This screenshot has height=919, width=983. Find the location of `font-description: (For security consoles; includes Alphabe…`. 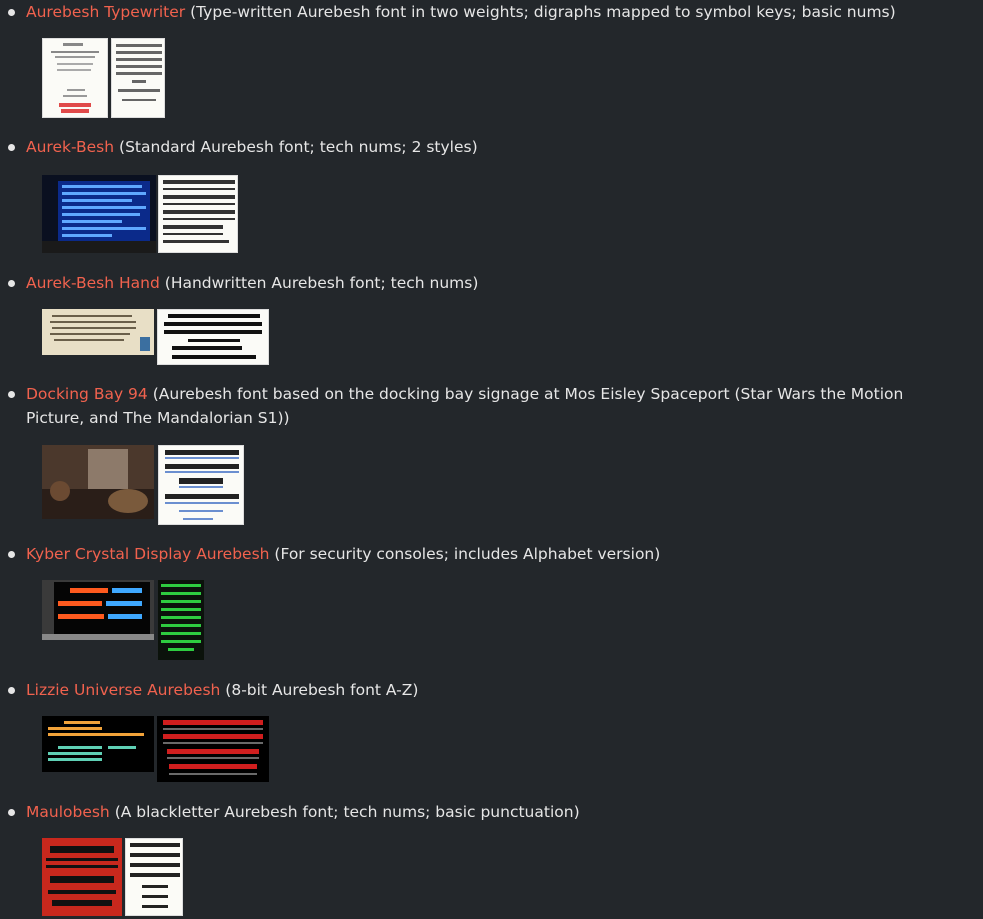

font-description: (For security consoles; includes Alphabe… is located at coordinates (467, 554).